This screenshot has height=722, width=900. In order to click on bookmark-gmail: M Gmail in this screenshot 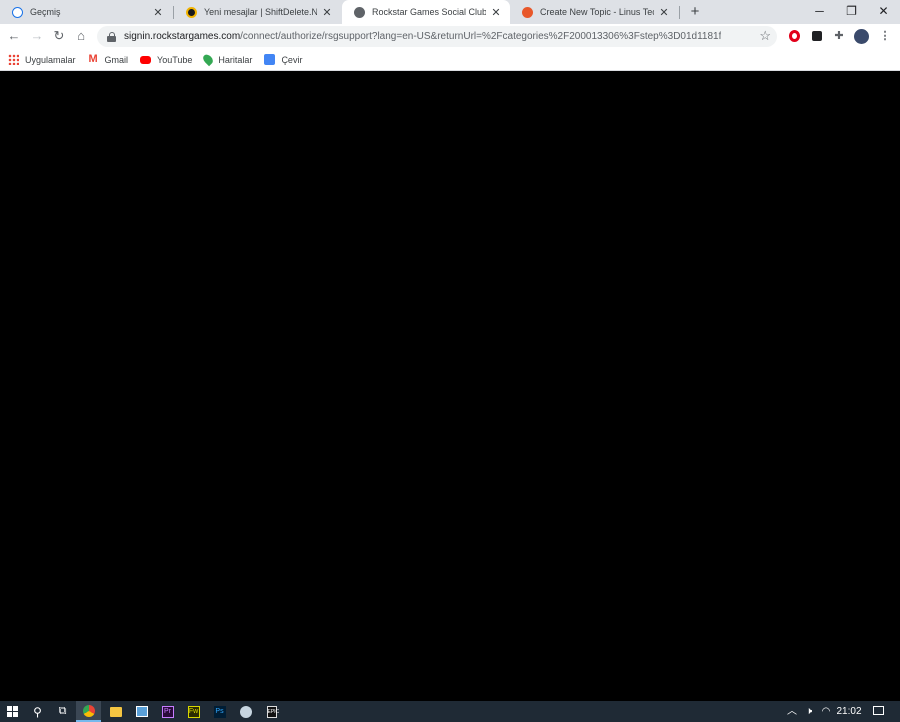, I will do `click(108, 59)`.